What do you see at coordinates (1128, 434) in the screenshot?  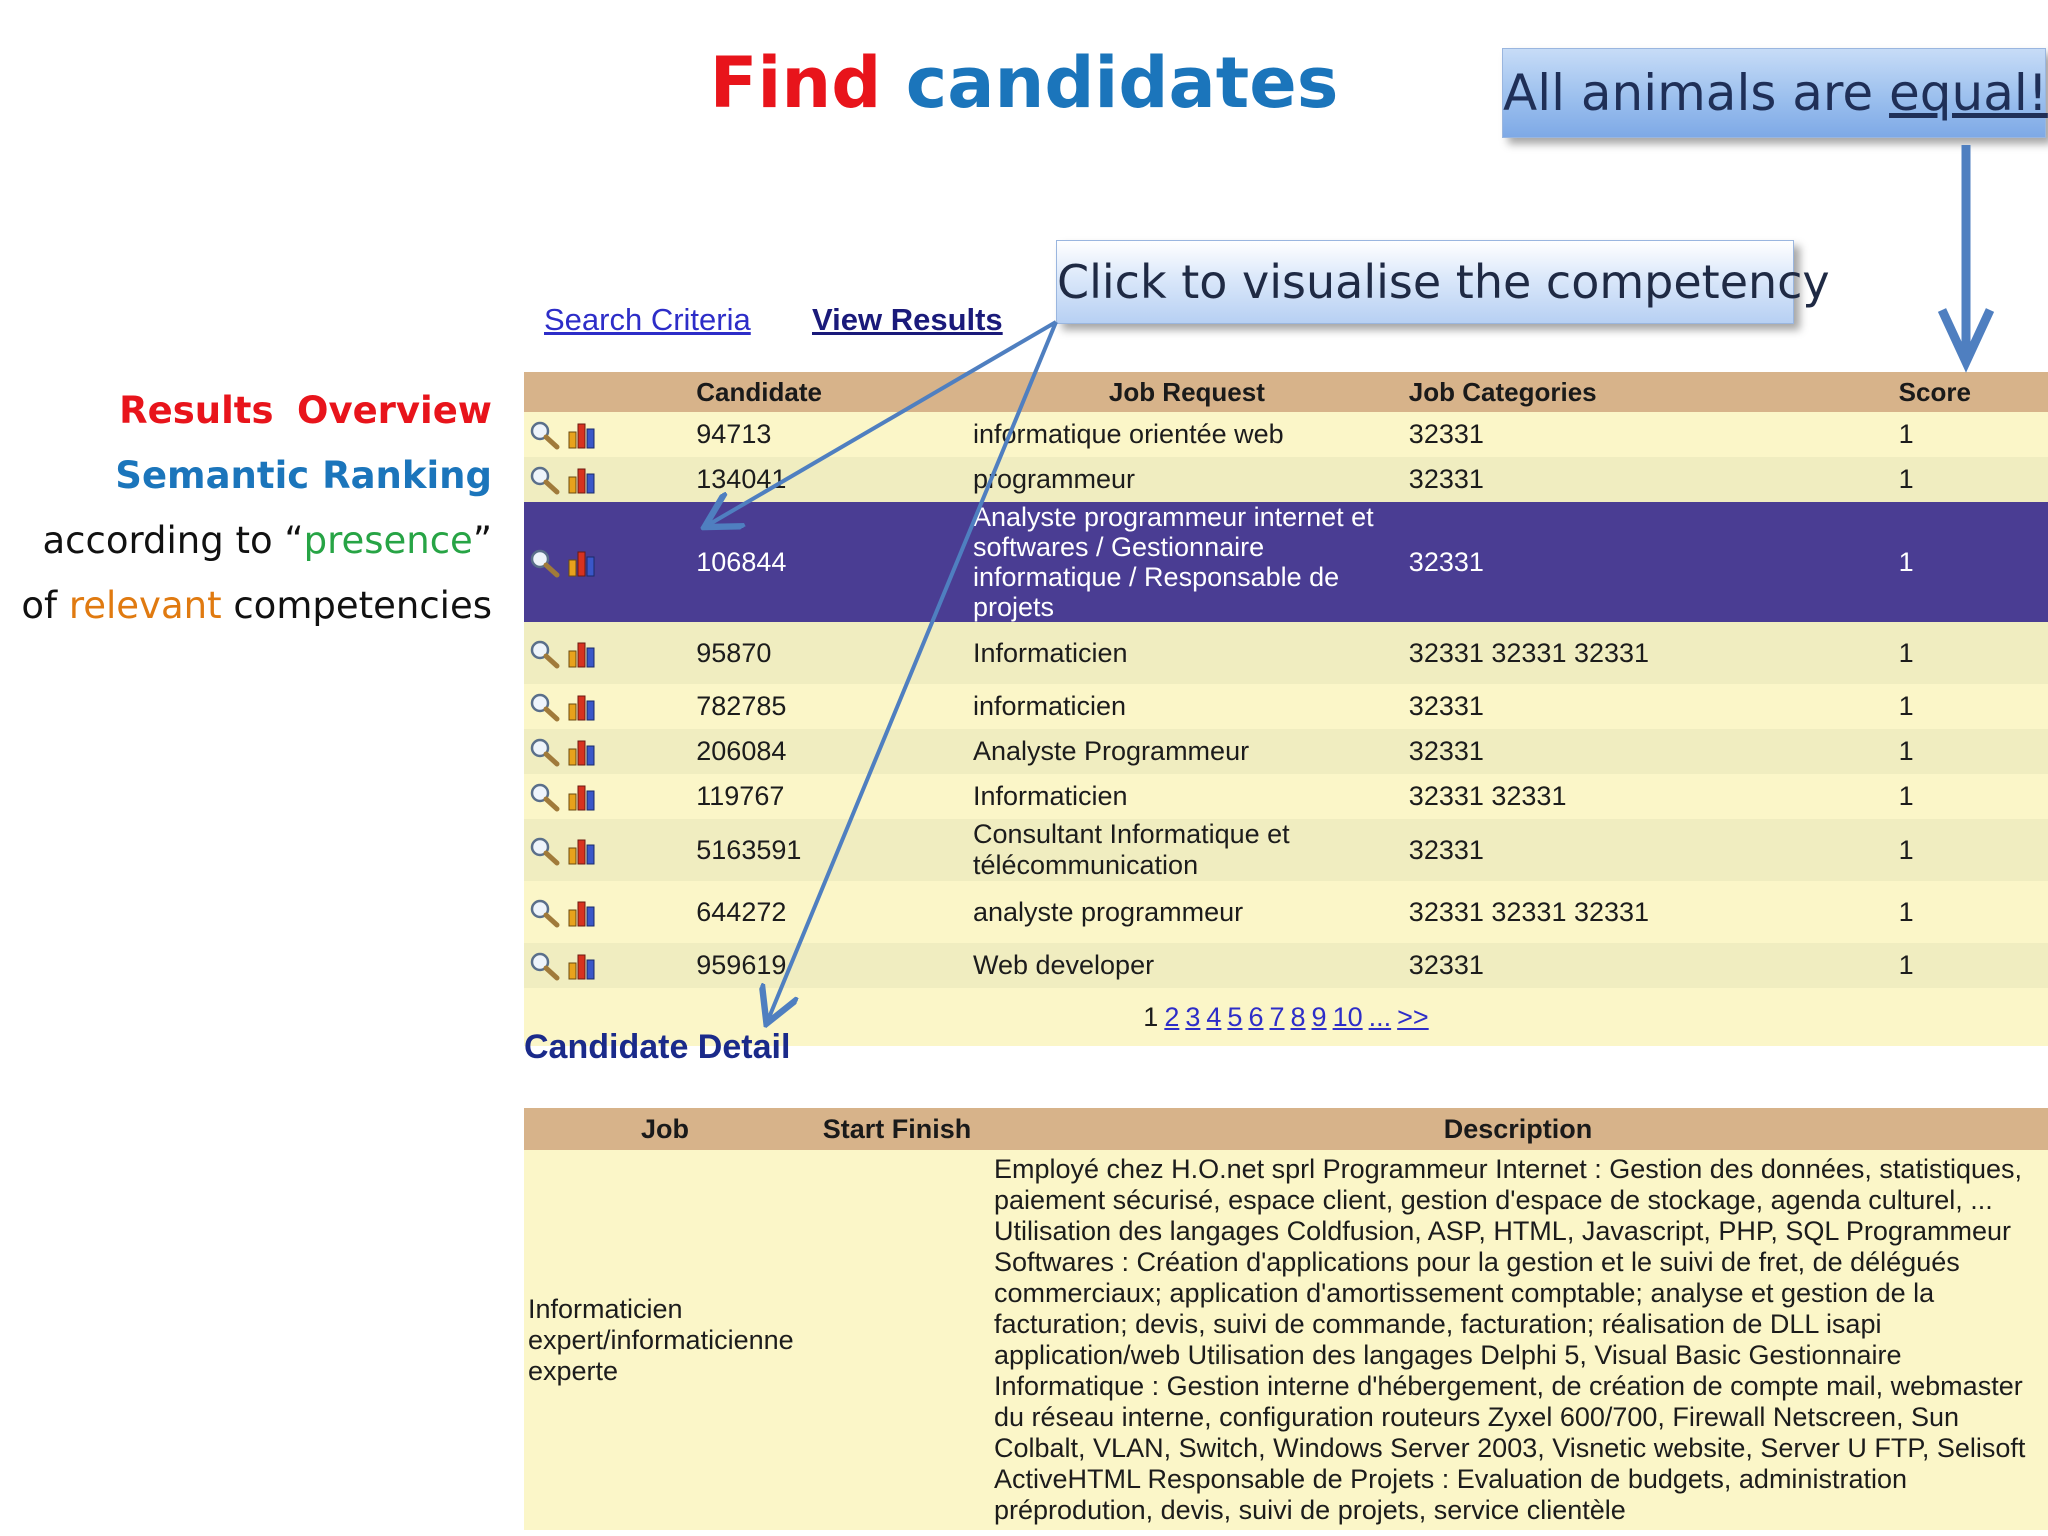 I see `cell-job-request: informatique orientée web` at bounding box center [1128, 434].